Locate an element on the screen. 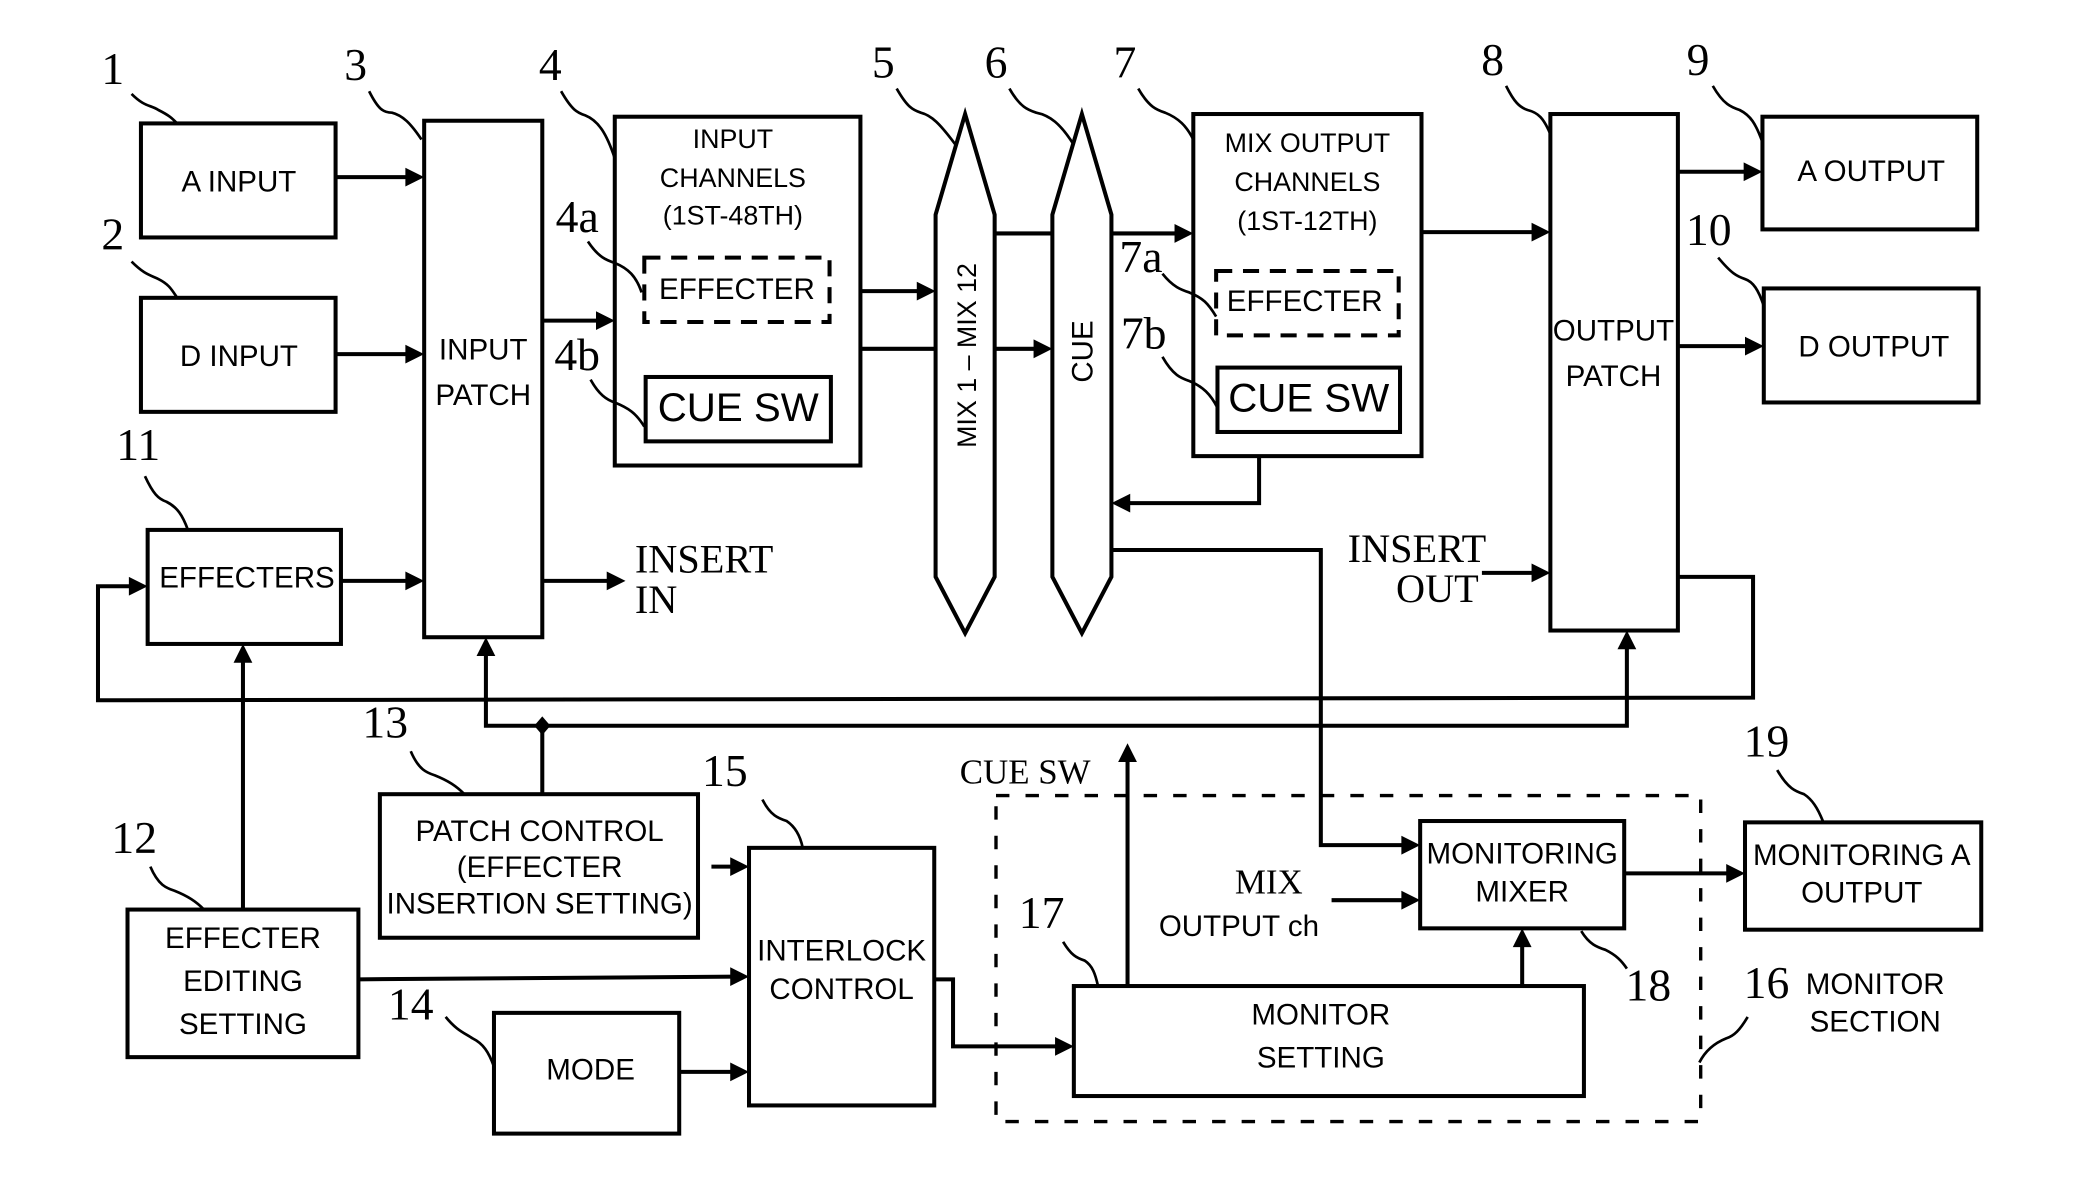 The image size is (2094, 1198). block-effecter-editing-setting: EFFECTER EDITING SETTING is located at coordinates (243, 983).